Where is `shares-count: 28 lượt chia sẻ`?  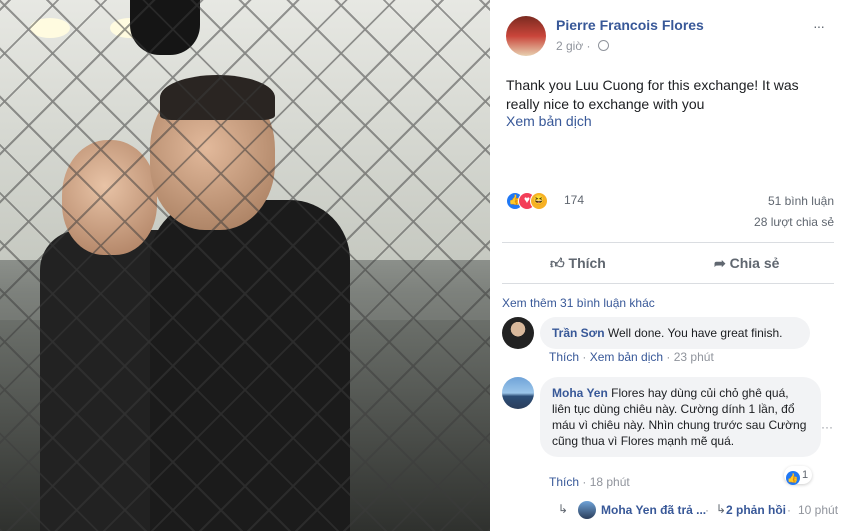 shares-count: 28 lượt chia sẻ is located at coordinates (794, 222).